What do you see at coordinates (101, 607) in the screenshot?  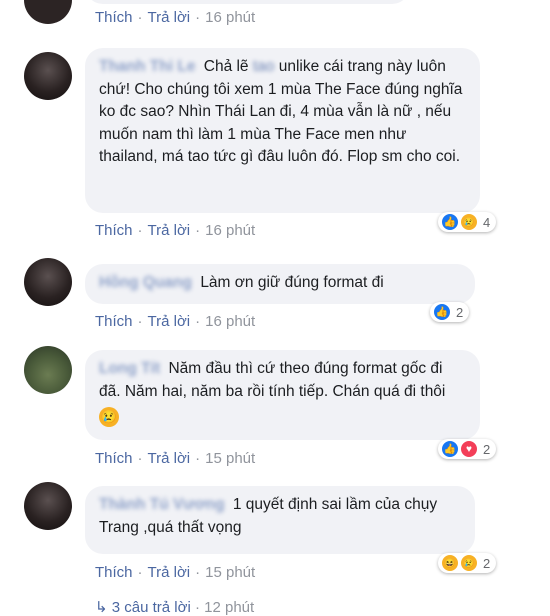 I see `reply-arrow-icon: ↳` at bounding box center [101, 607].